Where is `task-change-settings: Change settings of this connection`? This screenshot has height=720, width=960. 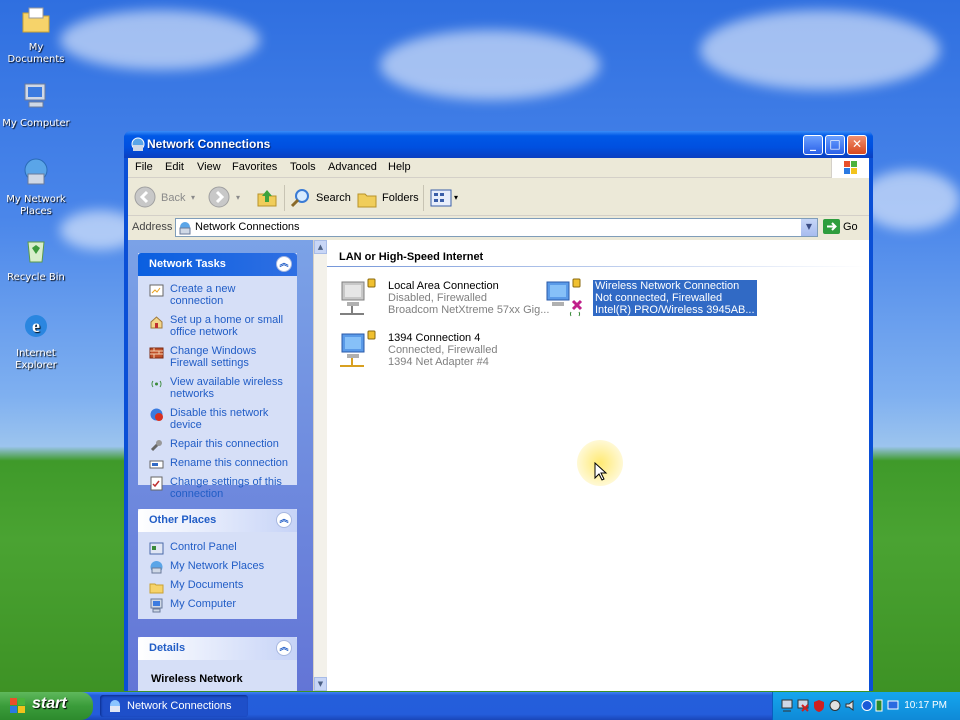 task-change-settings: Change settings of this connection is located at coordinates (220, 488).